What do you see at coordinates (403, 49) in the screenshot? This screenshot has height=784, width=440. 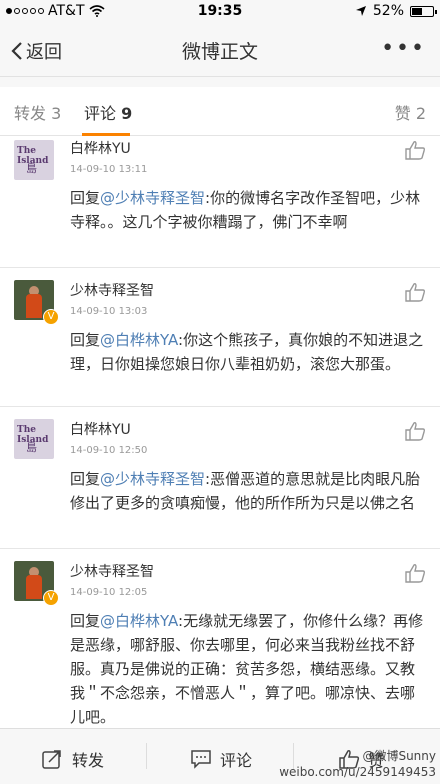 I see `more-options-button: •••` at bounding box center [403, 49].